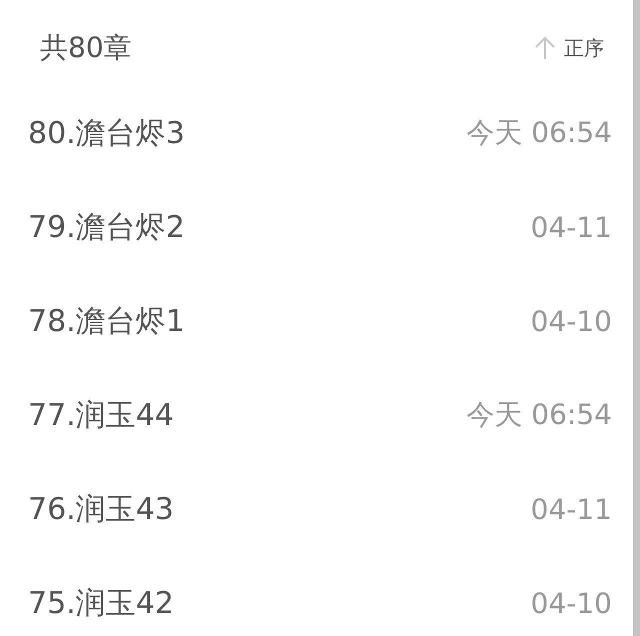 This screenshot has width=640, height=636. What do you see at coordinates (101, 509) in the screenshot?
I see `chapter-title: 76.润玉43` at bounding box center [101, 509].